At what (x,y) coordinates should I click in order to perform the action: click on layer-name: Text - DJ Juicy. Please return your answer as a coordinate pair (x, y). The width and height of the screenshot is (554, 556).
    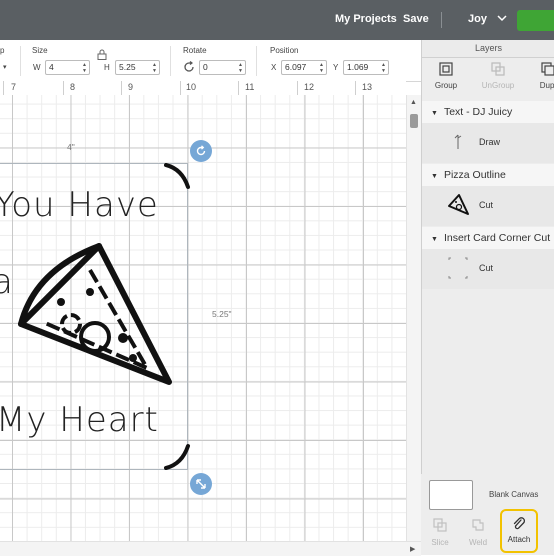
    Looking at the image, I should click on (478, 112).